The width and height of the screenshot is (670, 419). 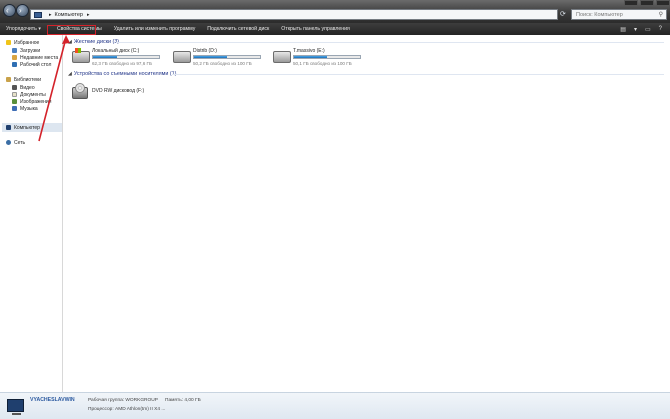 I want to click on open-control-panel-button: Открыть панель управления, so click(x=315, y=29).